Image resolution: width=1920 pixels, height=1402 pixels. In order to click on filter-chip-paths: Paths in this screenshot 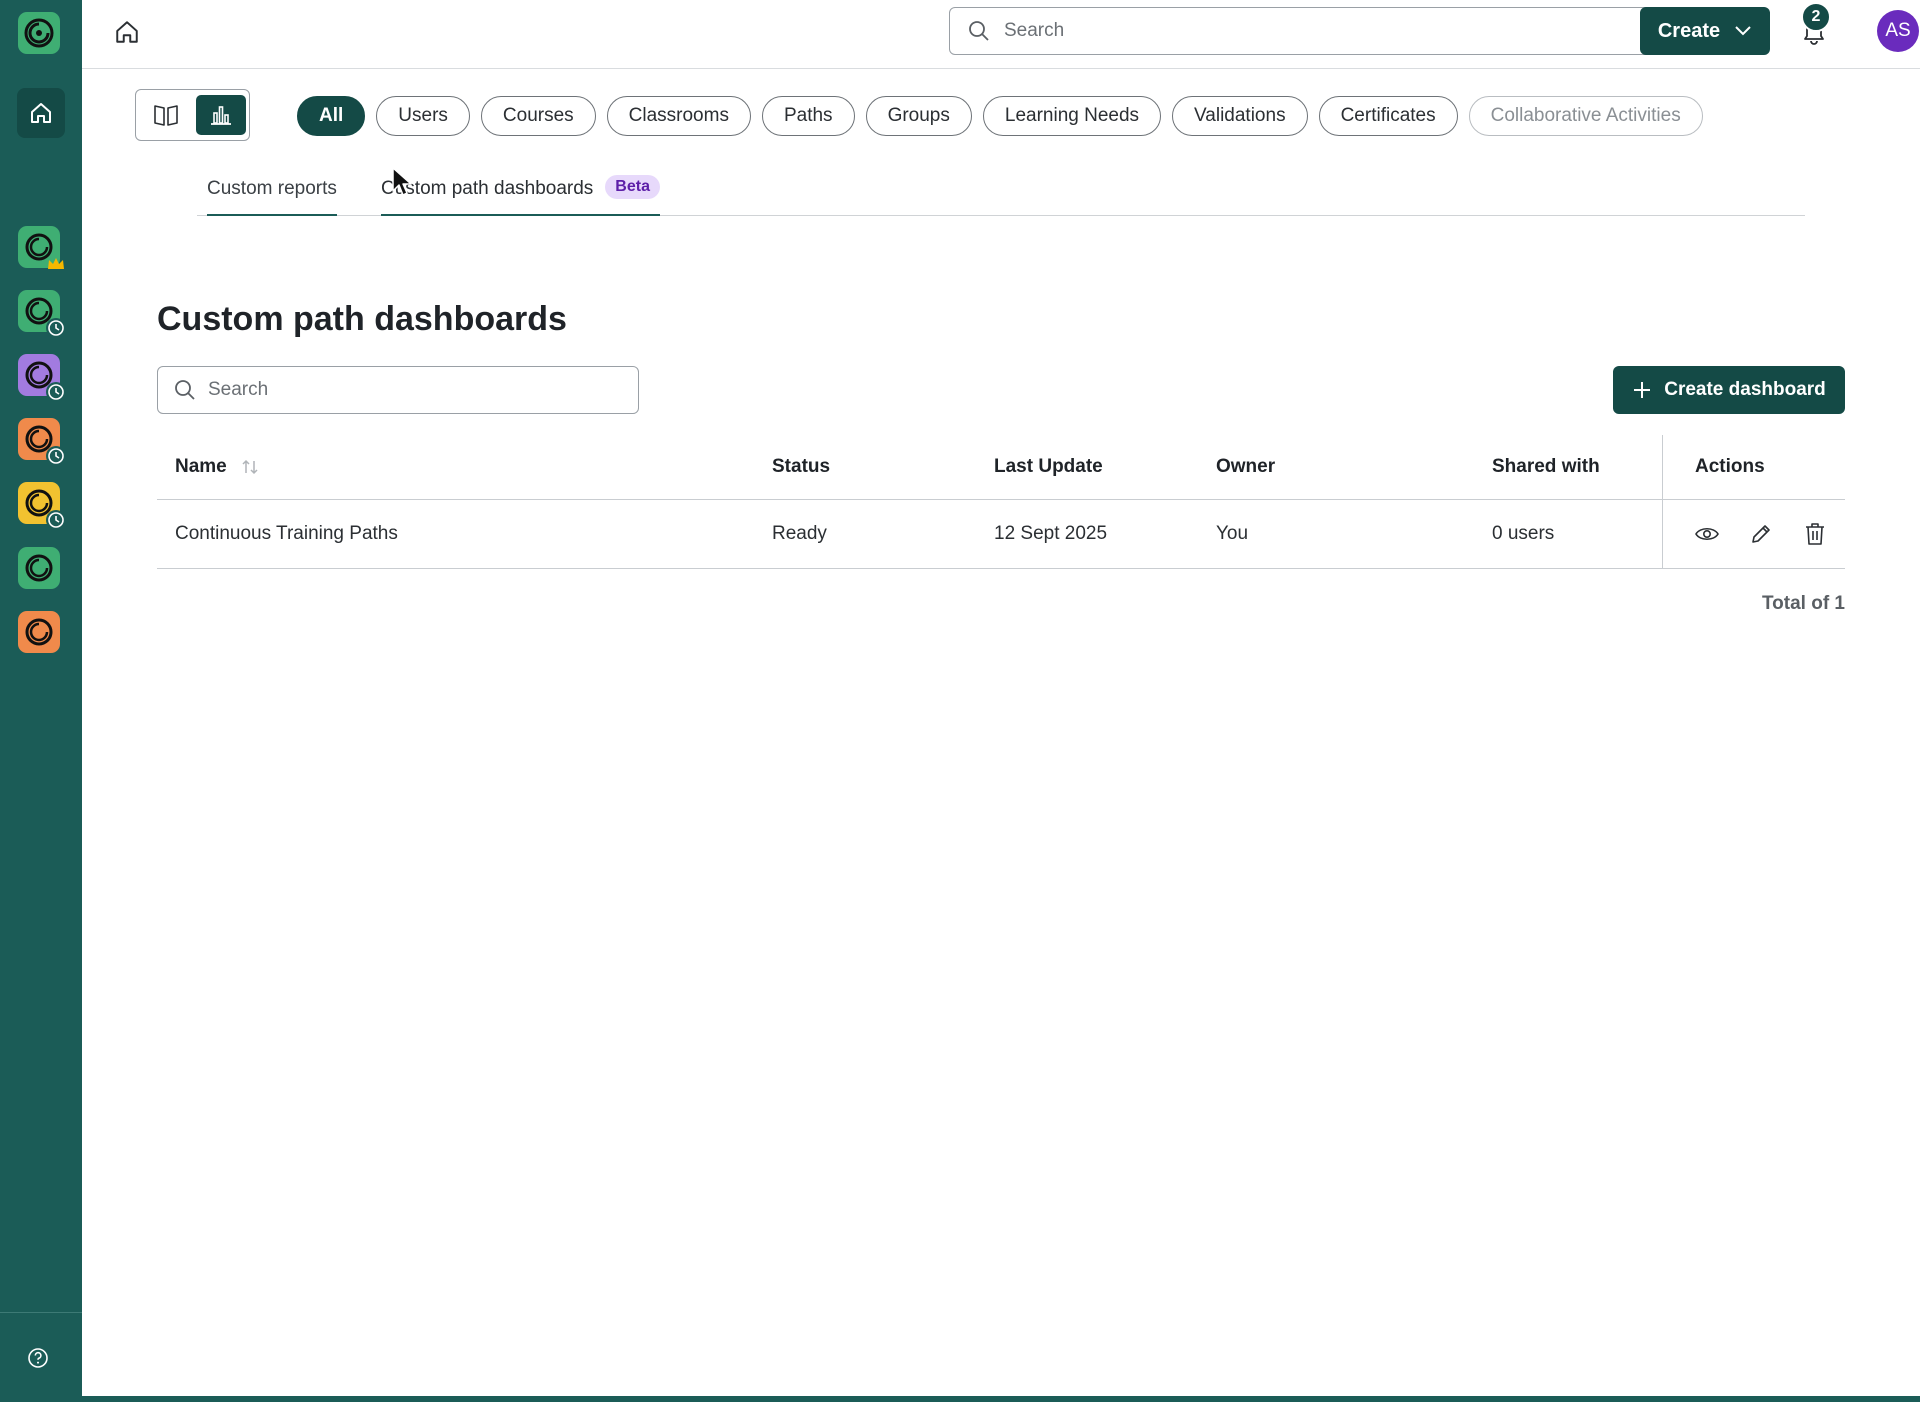, I will do `click(808, 116)`.